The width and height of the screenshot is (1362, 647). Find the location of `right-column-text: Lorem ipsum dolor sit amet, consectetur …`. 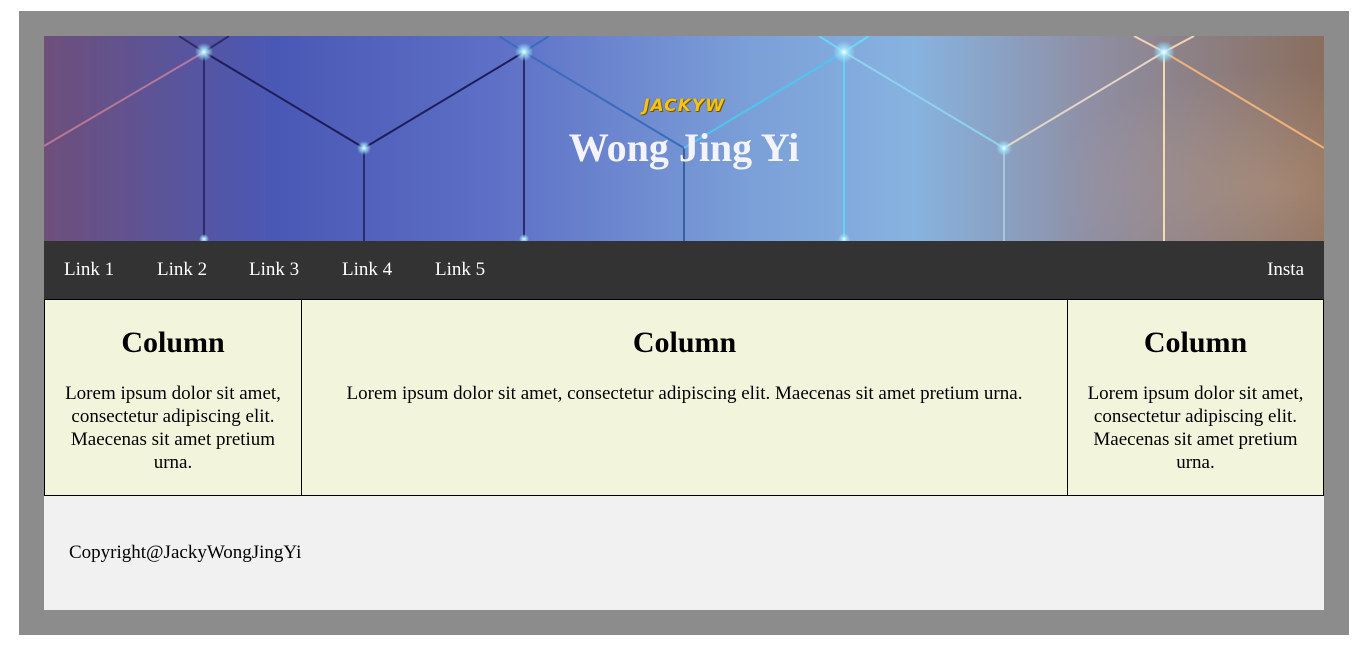

right-column-text: Lorem ipsum dolor sit amet, consectetur … is located at coordinates (1195, 428).